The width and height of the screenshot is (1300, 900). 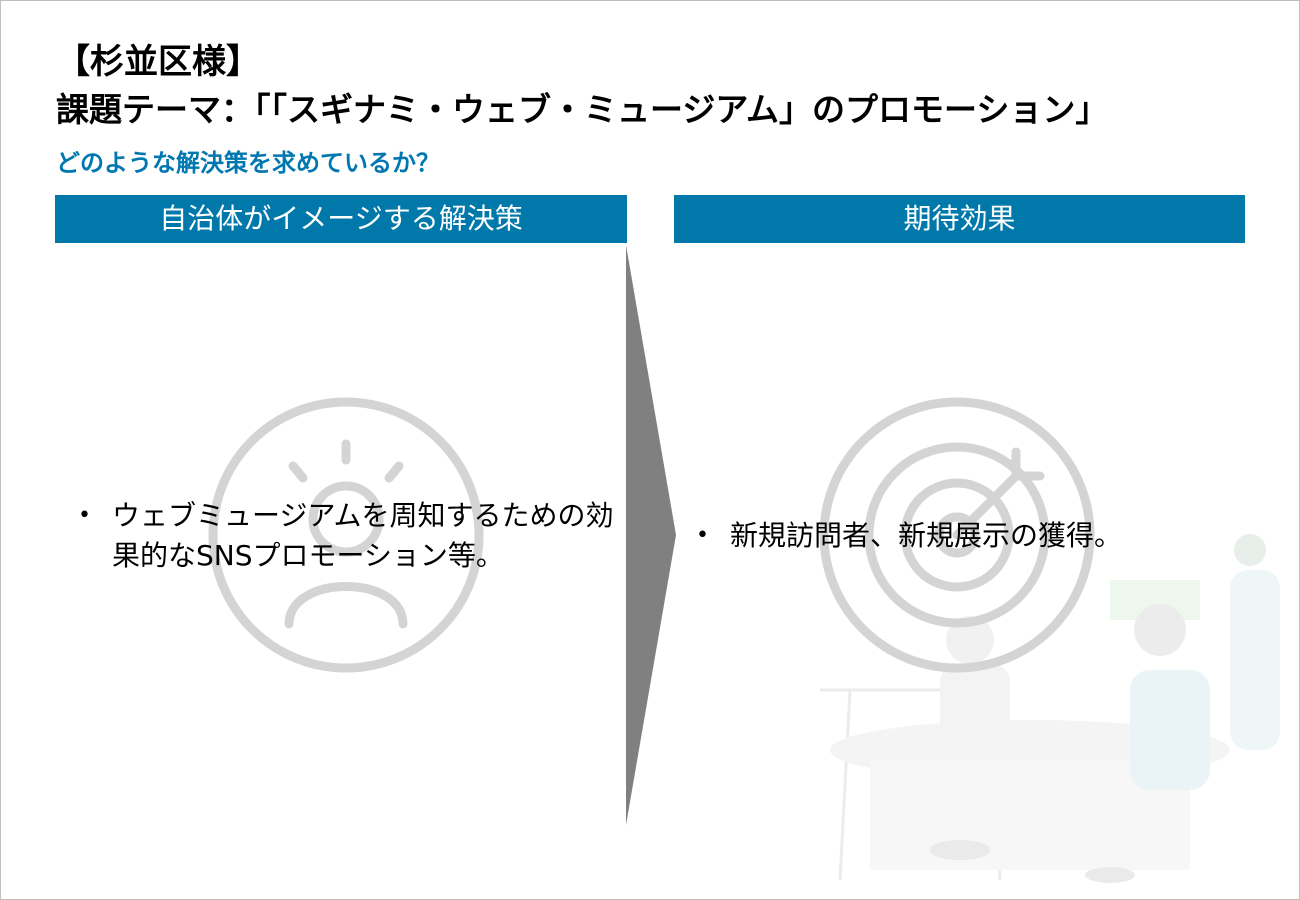 I want to click on solution-column-header: 自治体がイメージする解決策, so click(x=341, y=219).